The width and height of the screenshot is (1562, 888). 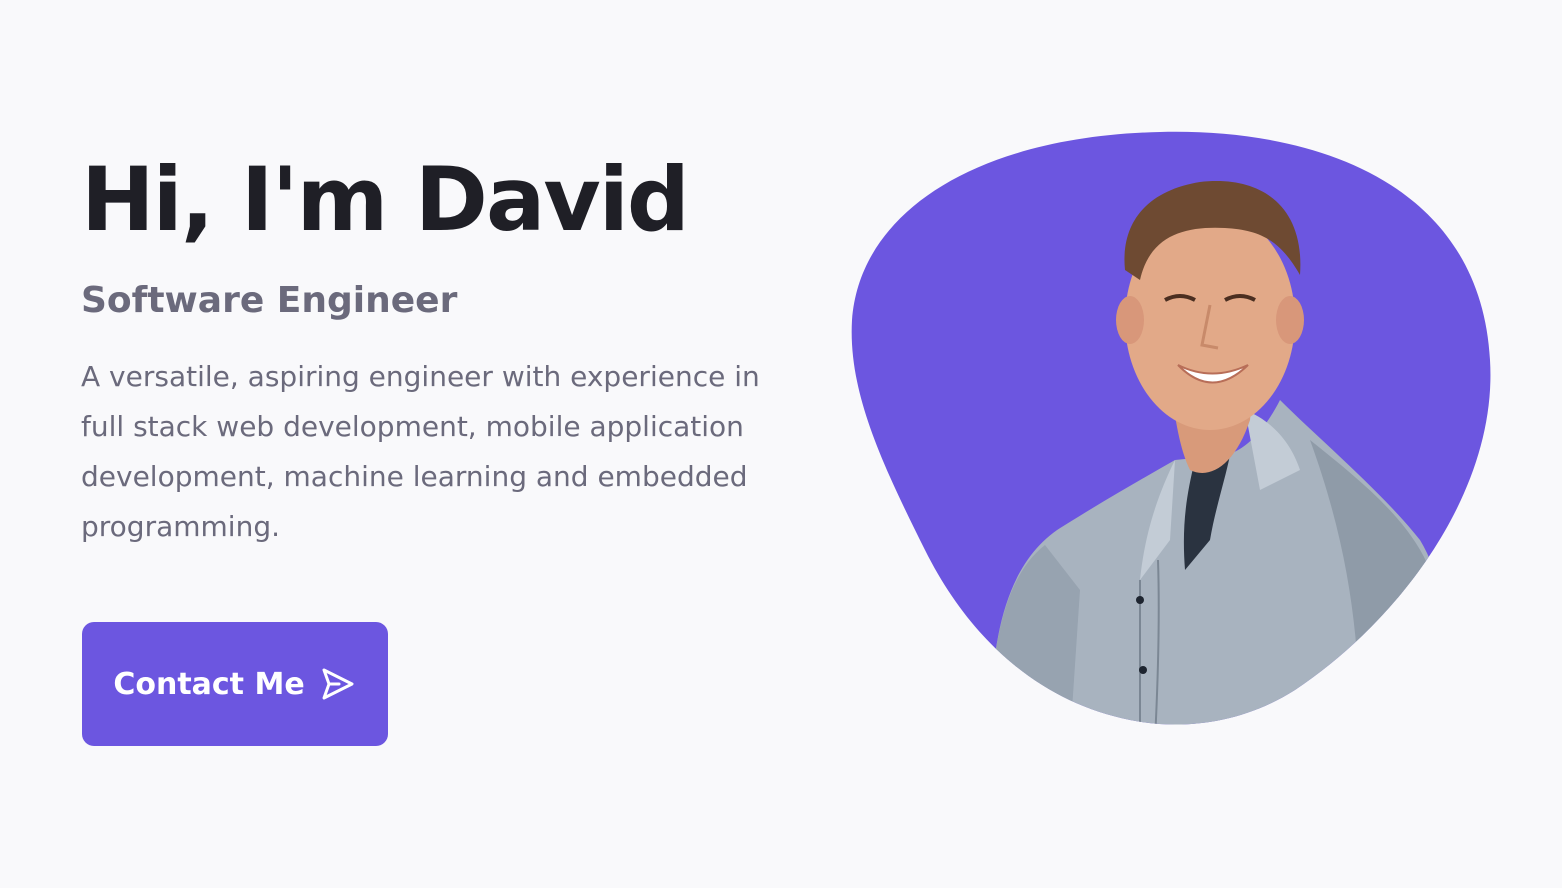 What do you see at coordinates (385, 199) in the screenshot?
I see `hero-title: Hi, I'm David` at bounding box center [385, 199].